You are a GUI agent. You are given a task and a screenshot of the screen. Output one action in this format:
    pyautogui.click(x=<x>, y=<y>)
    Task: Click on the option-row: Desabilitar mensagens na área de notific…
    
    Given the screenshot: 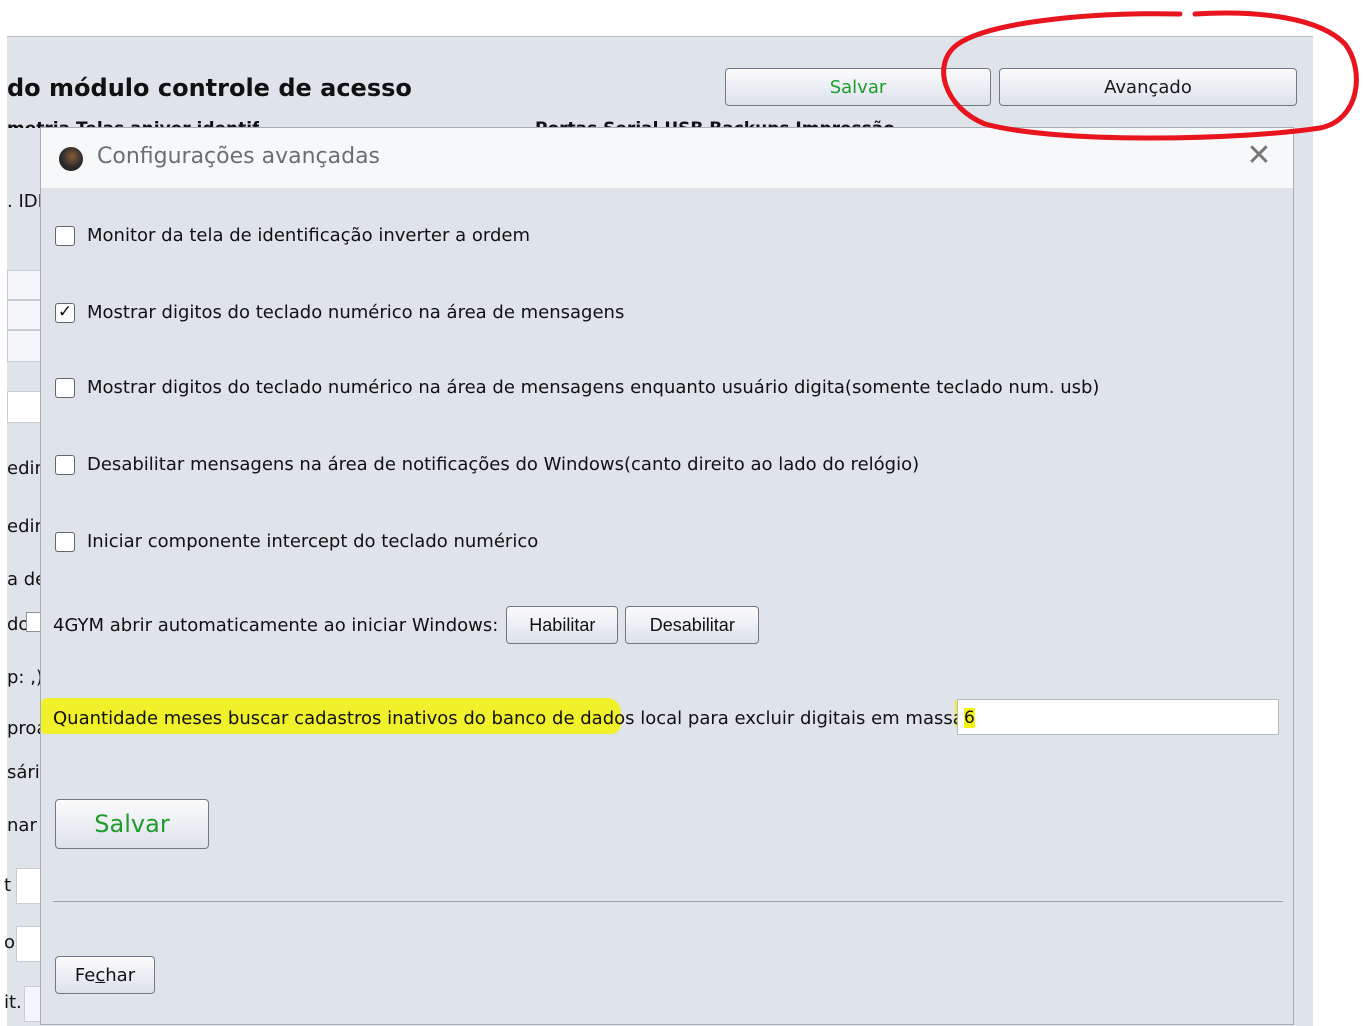 What is the action you would take?
    pyautogui.click(x=487, y=464)
    